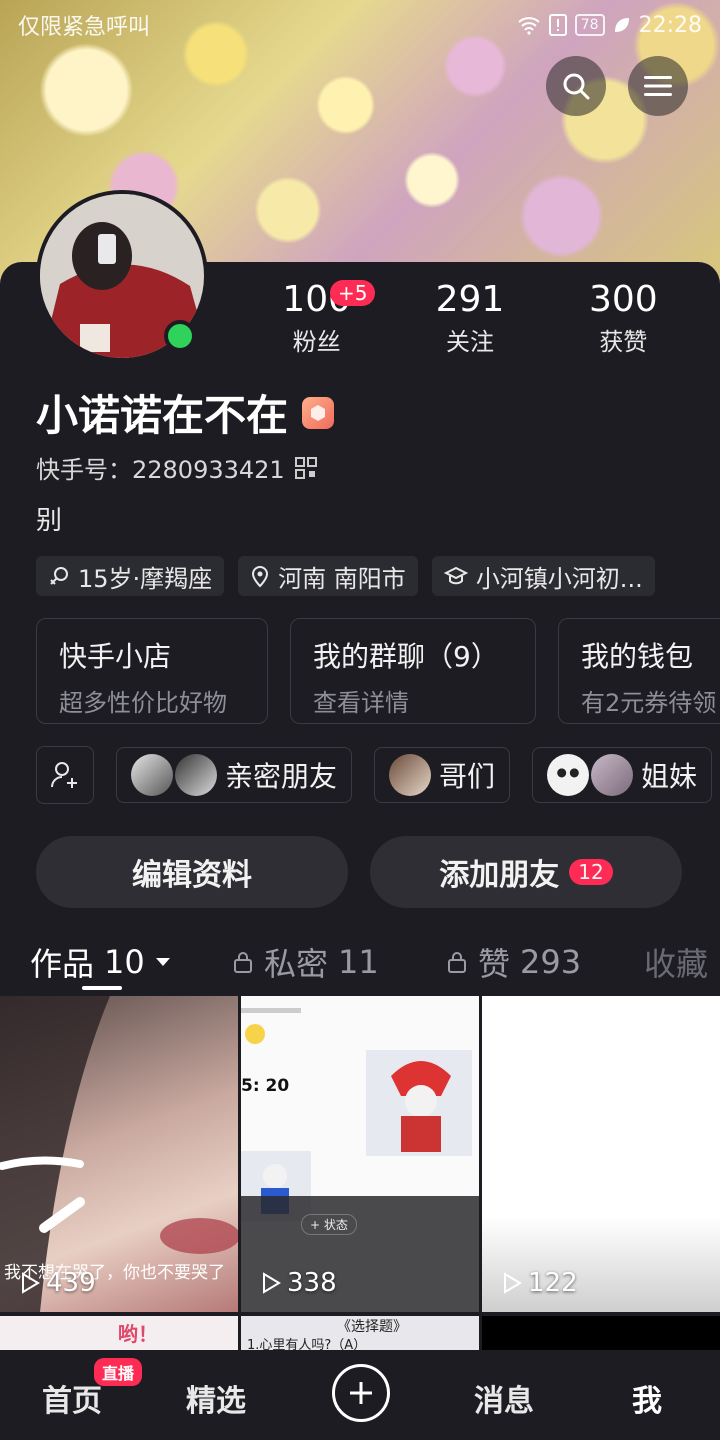  I want to click on active-tab-indicator, so click(102, 988).